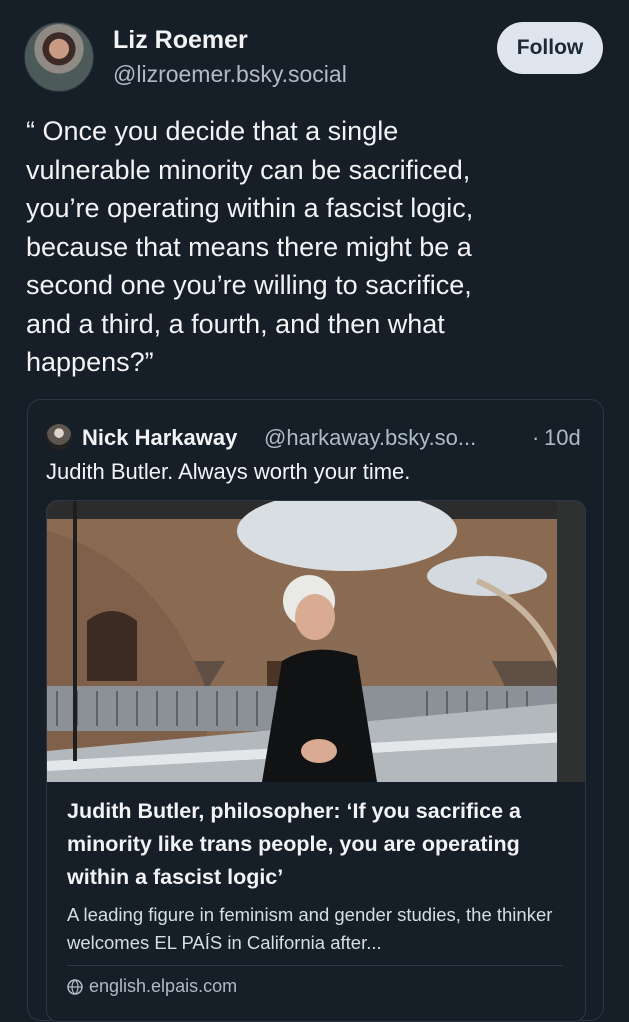 This screenshot has height=1022, width=629. Describe the element at coordinates (315, 965) in the screenshot. I see `link-card-divider` at that location.